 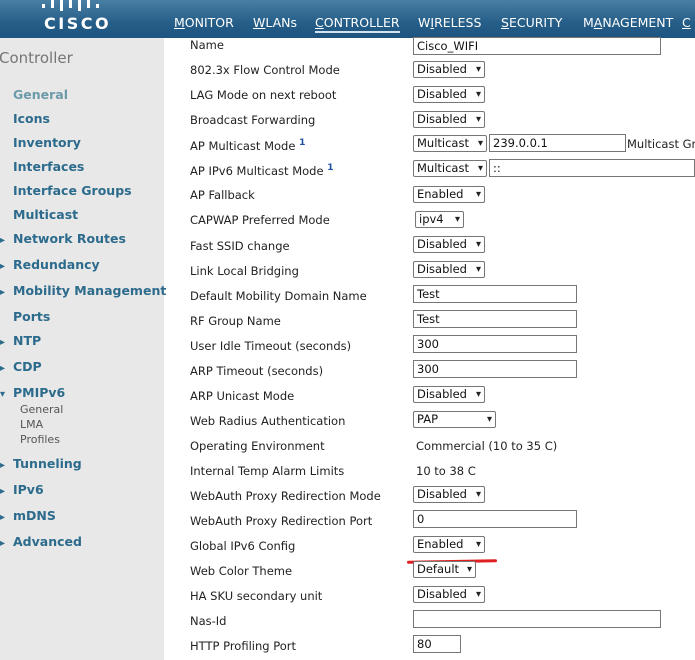 I want to click on proxy-redirection-mode-select: Disabled ▾, so click(x=449, y=494).